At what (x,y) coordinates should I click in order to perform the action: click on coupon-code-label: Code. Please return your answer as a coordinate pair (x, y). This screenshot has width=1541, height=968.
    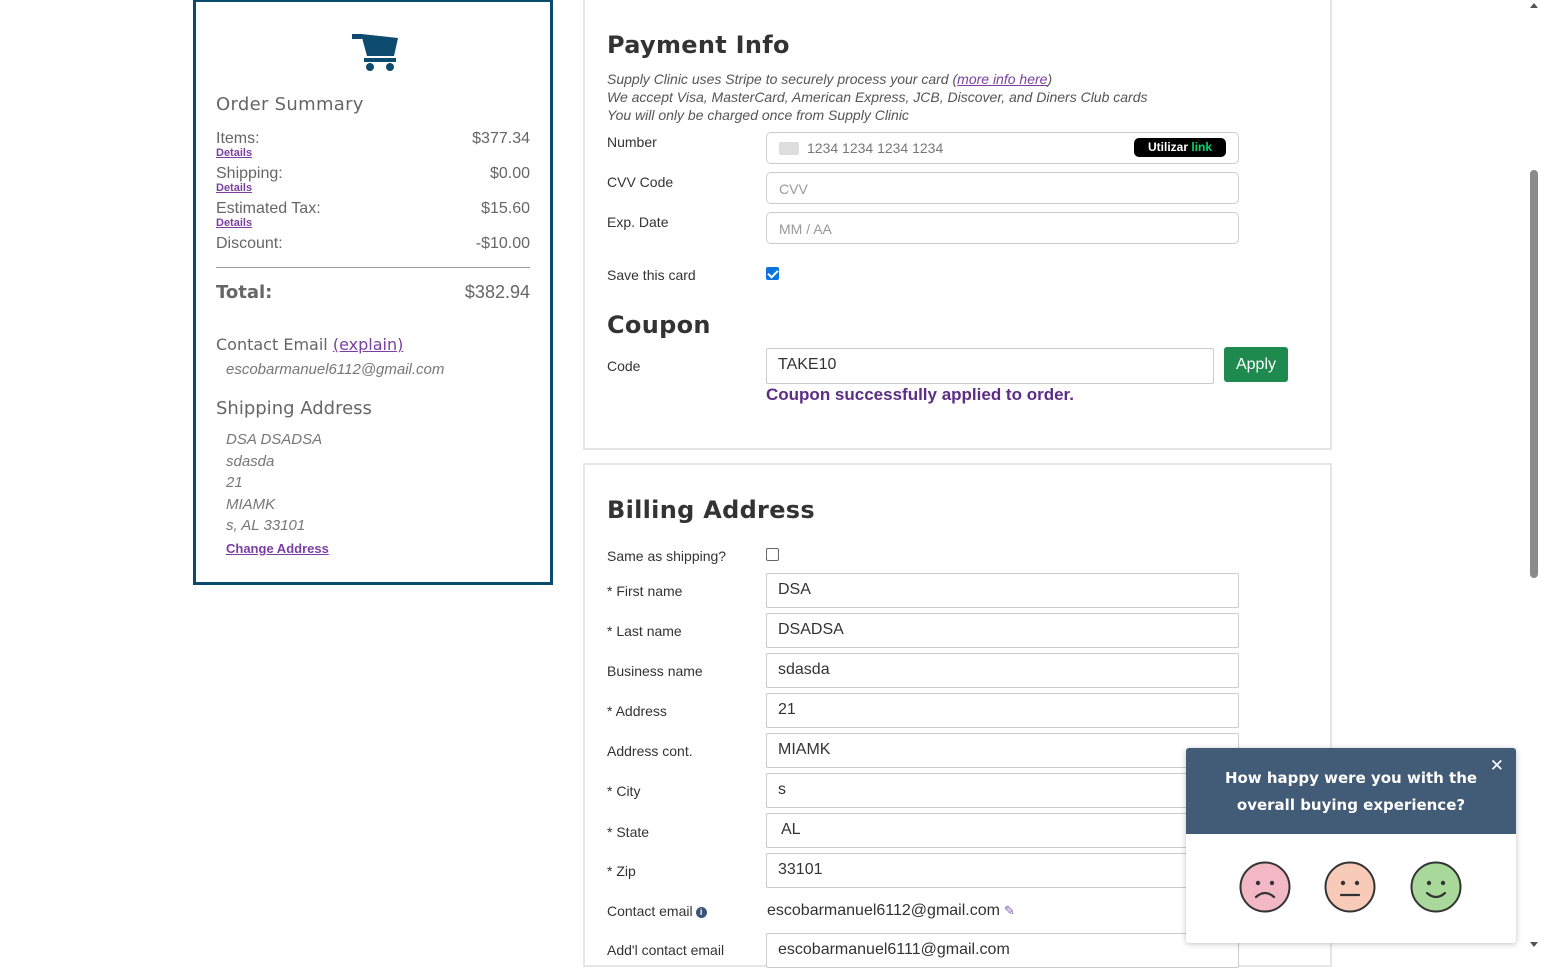
    Looking at the image, I should click on (624, 366).